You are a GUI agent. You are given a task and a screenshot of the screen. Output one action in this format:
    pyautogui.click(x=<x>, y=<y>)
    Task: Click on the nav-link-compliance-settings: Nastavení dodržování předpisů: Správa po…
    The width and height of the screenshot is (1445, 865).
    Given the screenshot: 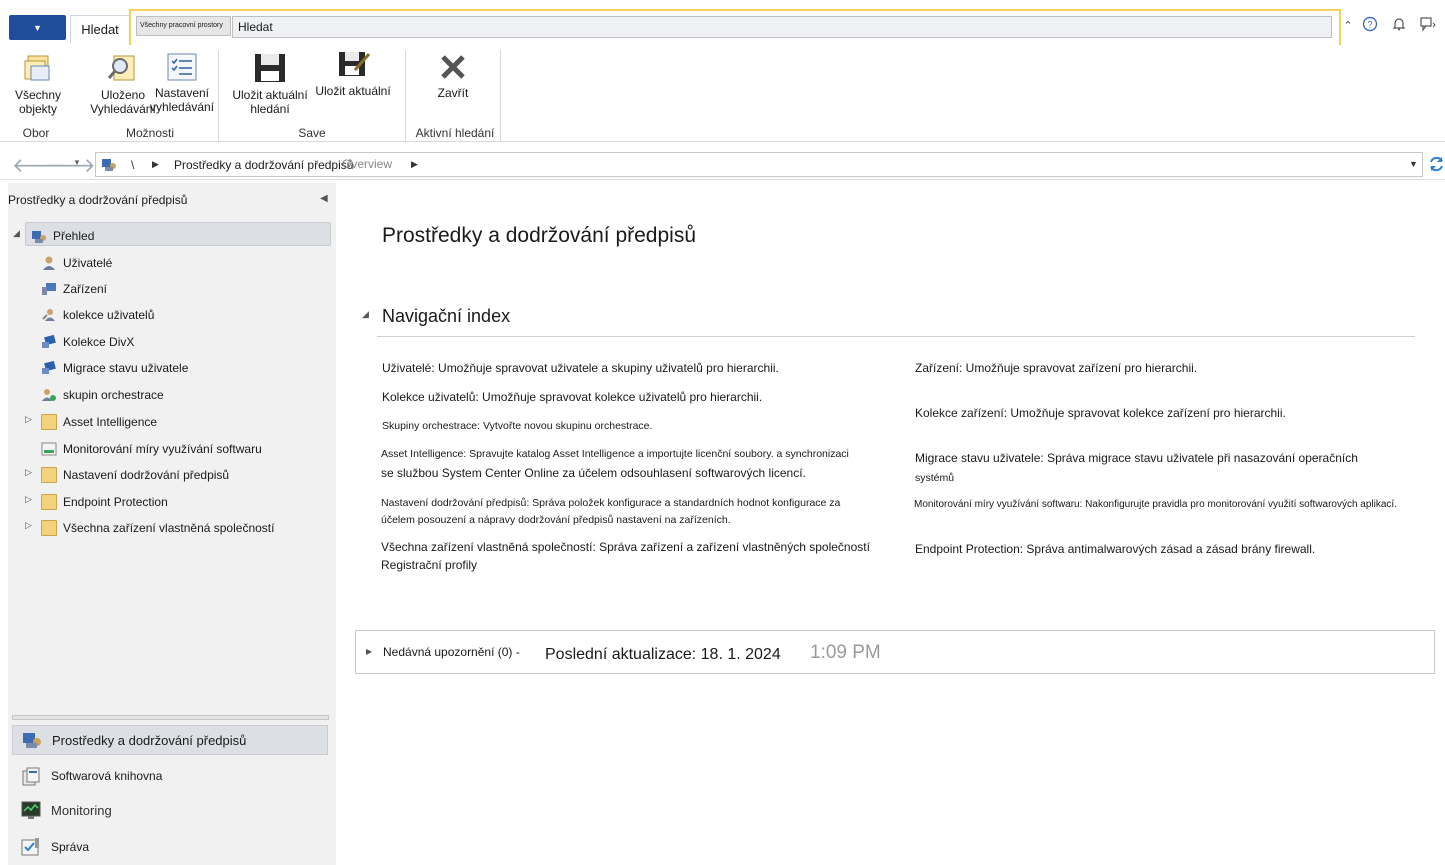 What is the action you would take?
    pyautogui.click(x=610, y=503)
    